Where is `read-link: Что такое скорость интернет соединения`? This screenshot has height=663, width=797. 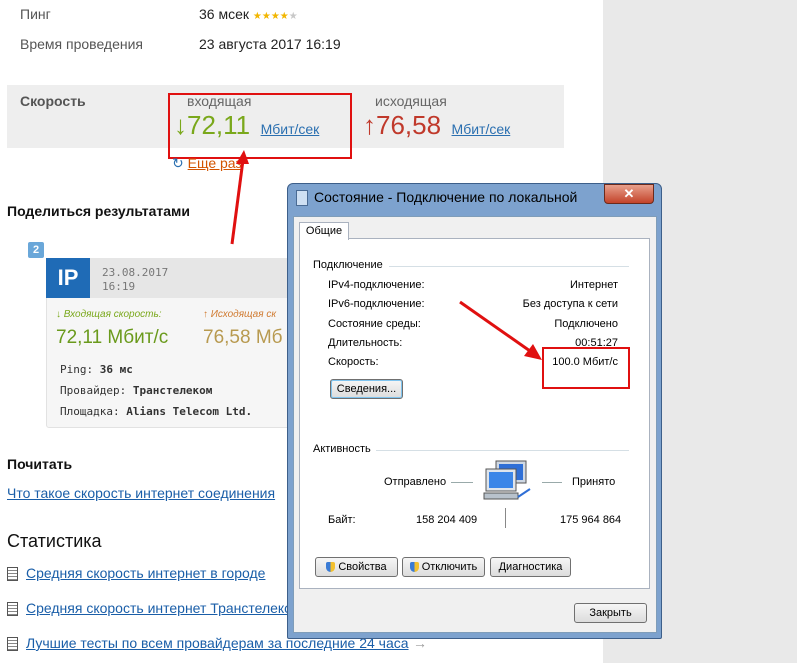
read-link: Что такое скорость интернет соединения is located at coordinates (141, 493).